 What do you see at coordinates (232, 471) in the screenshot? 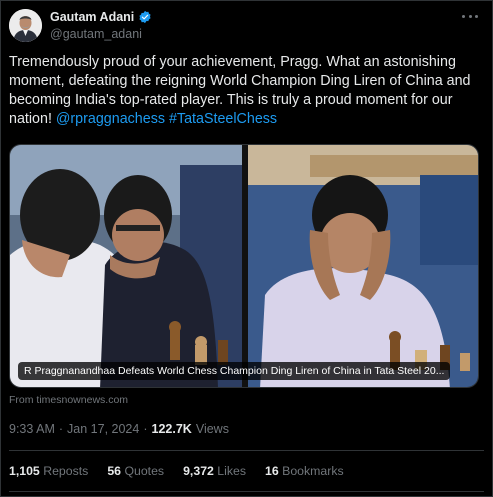
I see `likes-label: Likes` at bounding box center [232, 471].